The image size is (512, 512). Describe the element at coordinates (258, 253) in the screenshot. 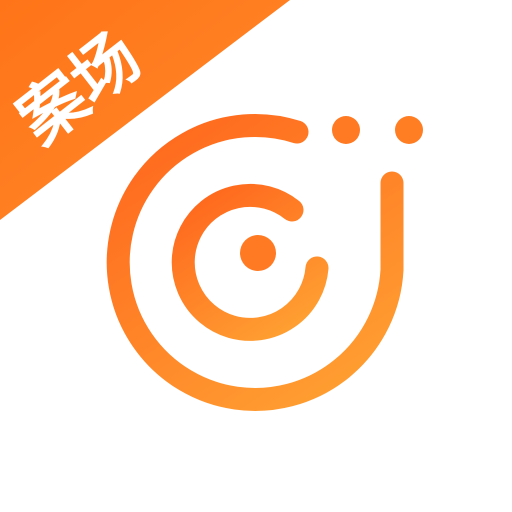

I see `logo-center-dot` at that location.